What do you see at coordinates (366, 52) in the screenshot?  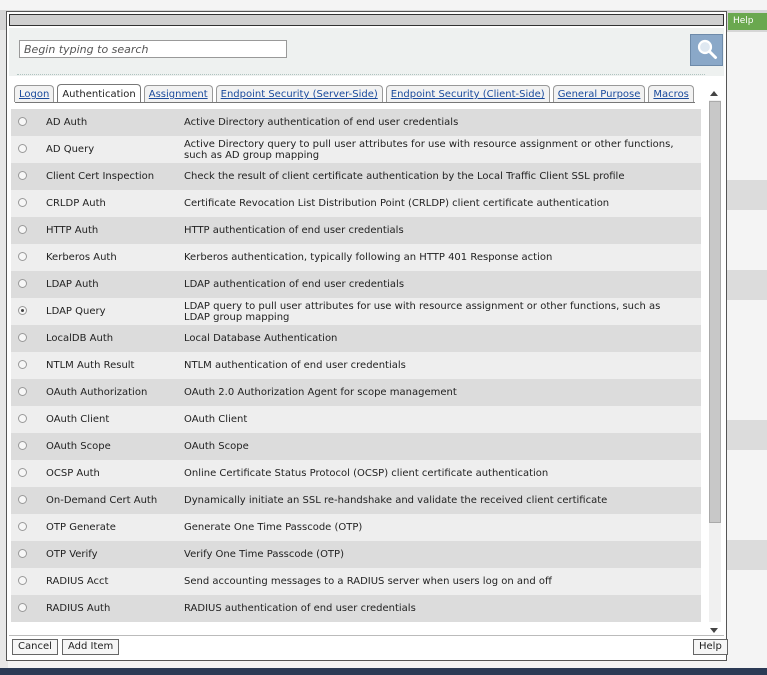 I see `search-area` at bounding box center [366, 52].